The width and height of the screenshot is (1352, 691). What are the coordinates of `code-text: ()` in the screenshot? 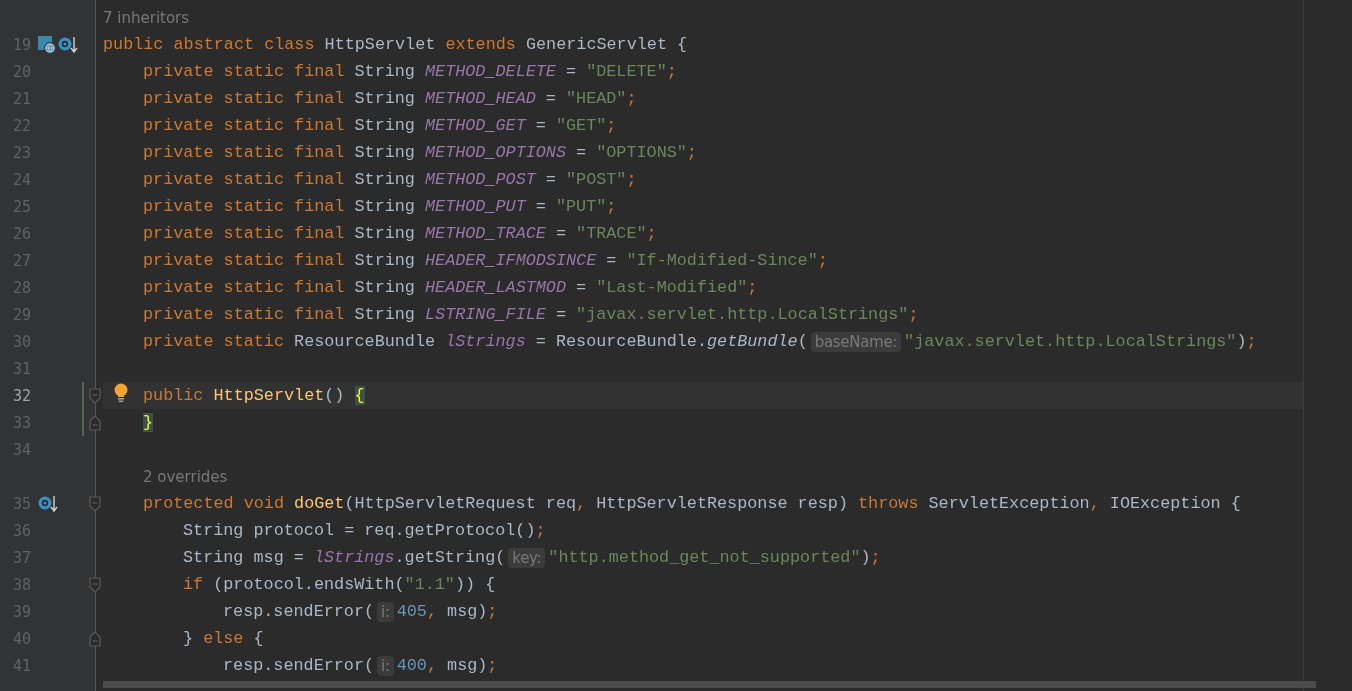 It's located at (335, 395).